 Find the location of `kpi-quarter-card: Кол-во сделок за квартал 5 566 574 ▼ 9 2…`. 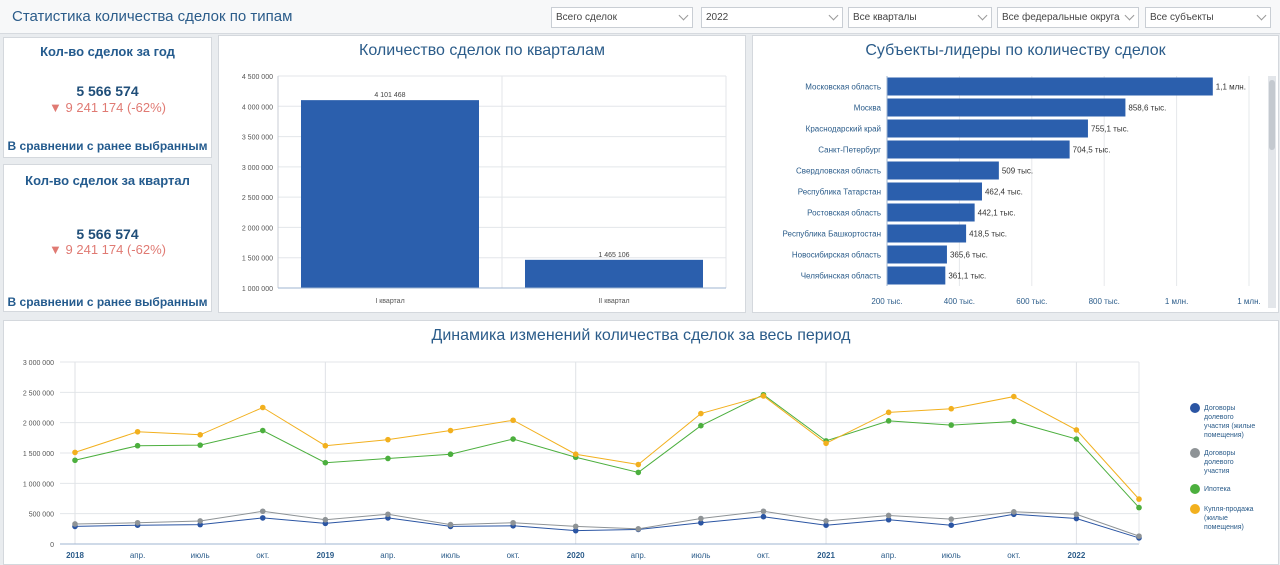

kpi-quarter-card: Кол-во сделок за квартал 5 566 574 ▼ 9 2… is located at coordinates (107, 238).